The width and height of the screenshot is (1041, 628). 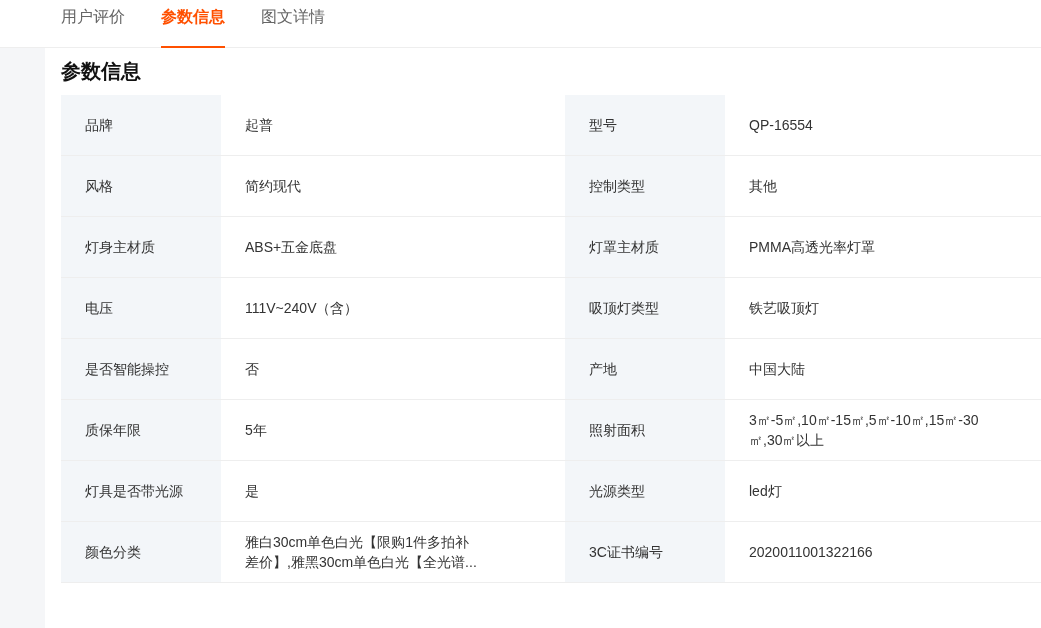 I want to click on tab: 参数信息, so click(x=193, y=24).